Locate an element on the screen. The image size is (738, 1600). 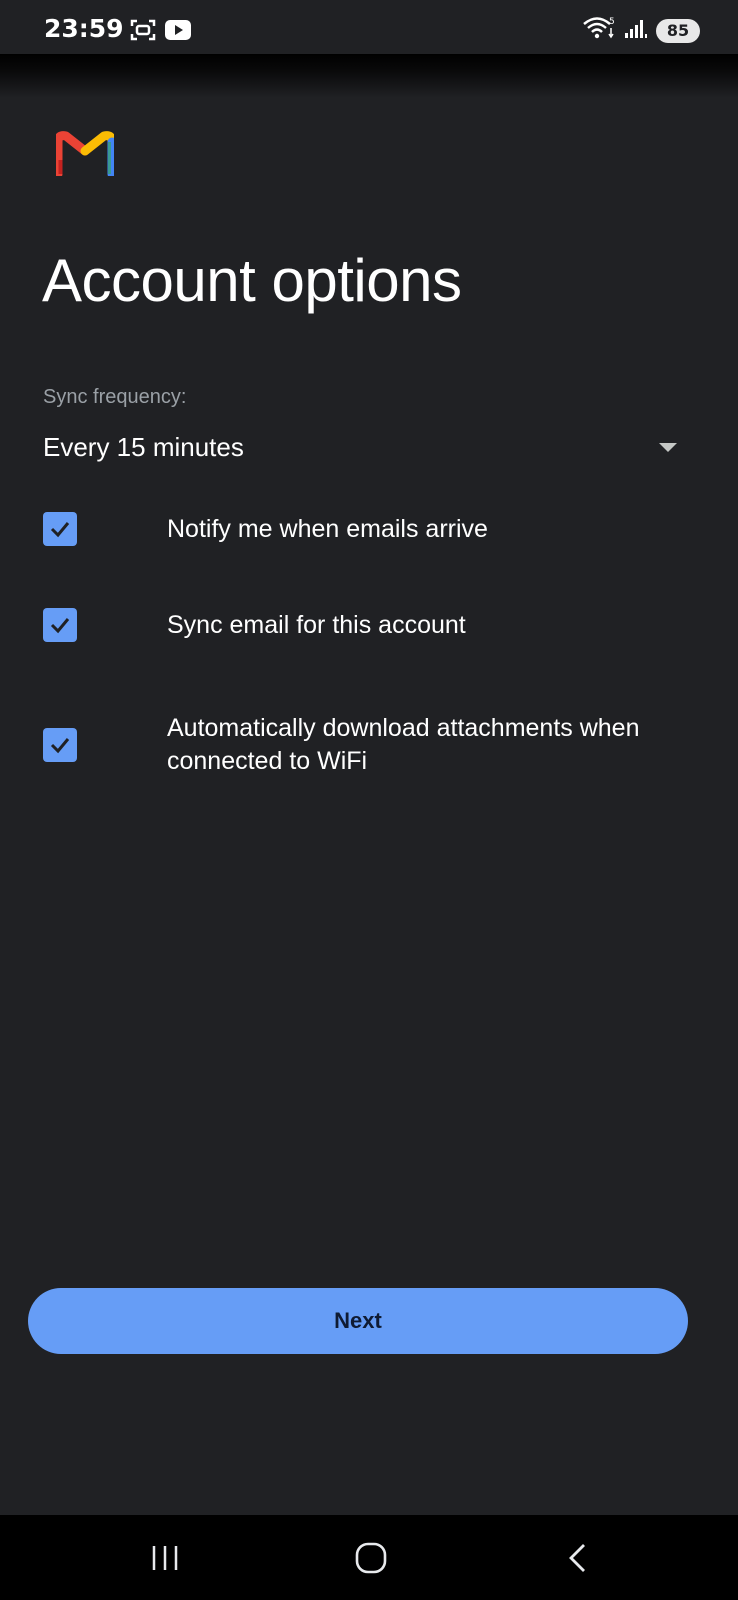
signal-icon is located at coordinates (636, 30).